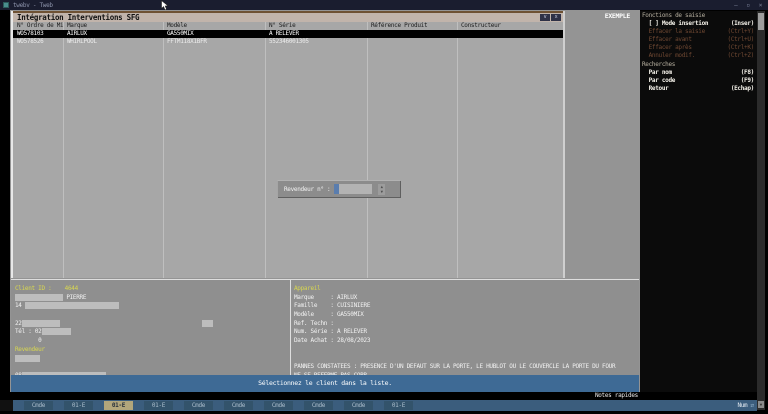  What do you see at coordinates (698, 81) in the screenshot?
I see `menu-item-par-code: Par code (F9)` at bounding box center [698, 81].